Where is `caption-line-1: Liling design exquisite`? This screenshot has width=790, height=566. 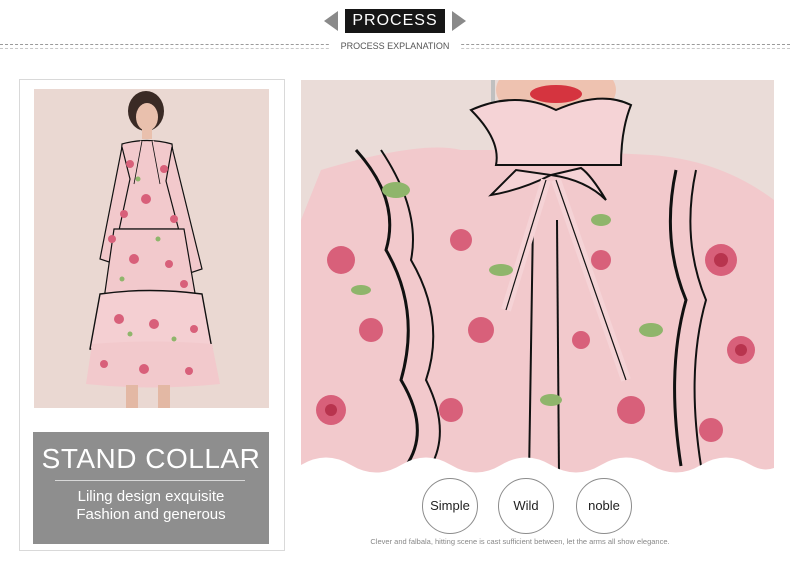 caption-line-1: Liling design exquisite is located at coordinates (151, 496).